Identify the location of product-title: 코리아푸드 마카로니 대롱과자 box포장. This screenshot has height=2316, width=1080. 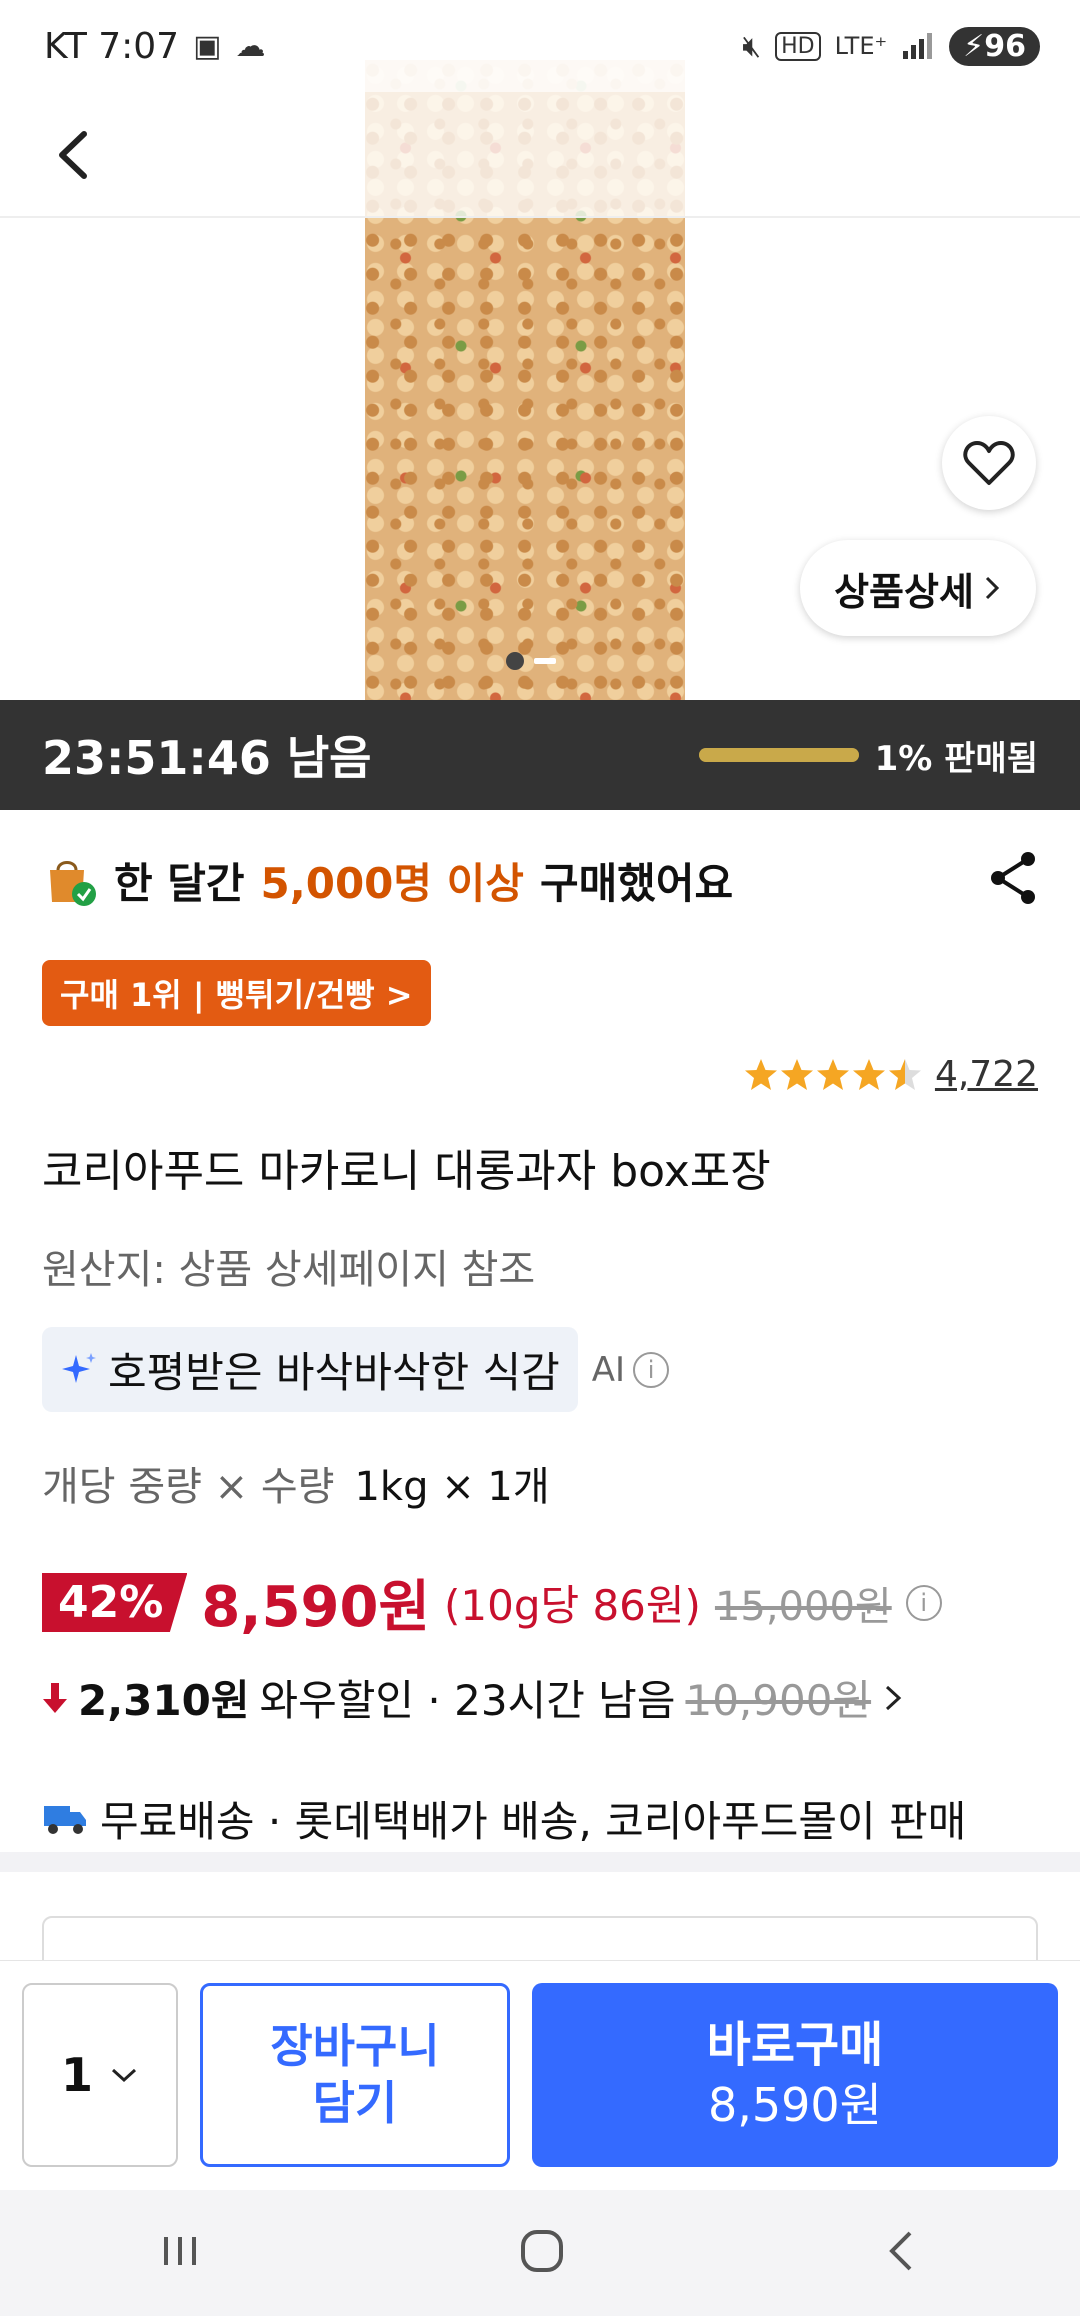
(406, 1171).